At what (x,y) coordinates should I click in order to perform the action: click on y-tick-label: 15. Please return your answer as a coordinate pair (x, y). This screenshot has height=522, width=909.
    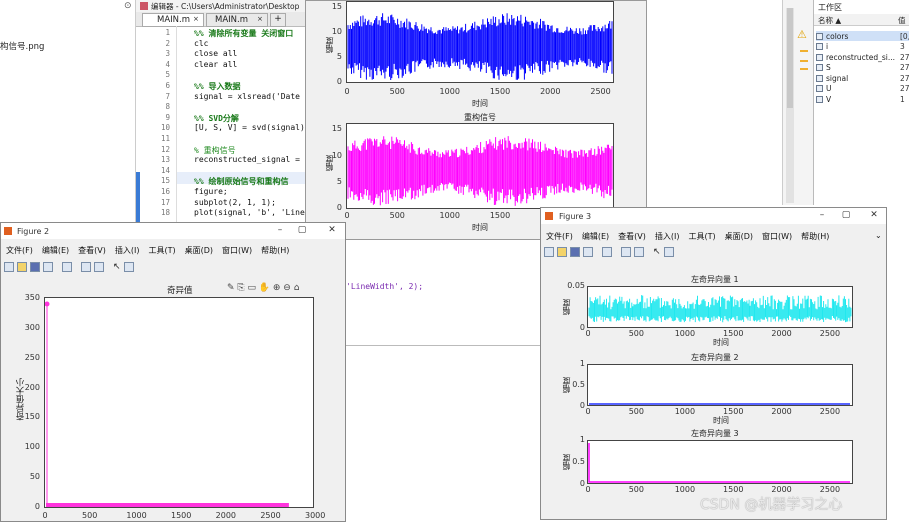
    Looking at the image, I should click on (336, 6).